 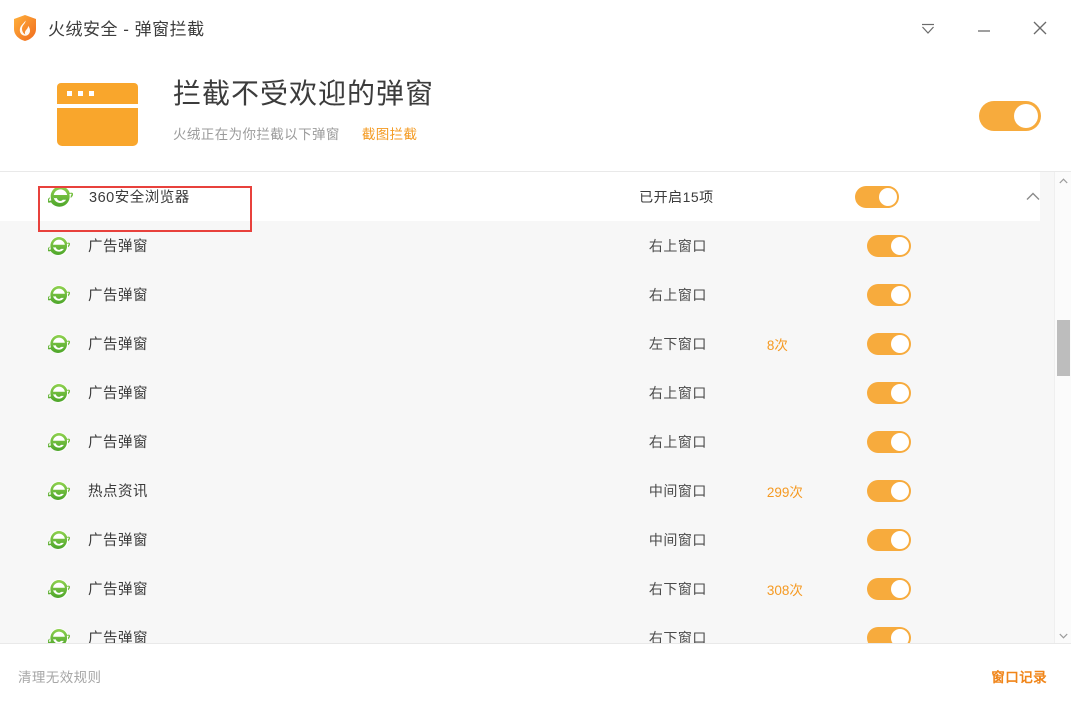 I want to click on rule-group-toggle-knob, so click(x=887, y=196).